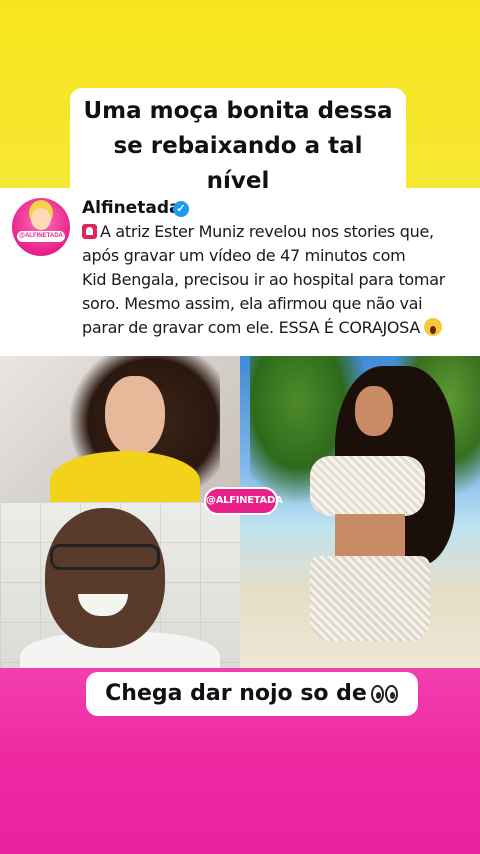 The height and width of the screenshot is (854, 480). I want to click on verified-badge-icon: ✓, so click(181, 209).